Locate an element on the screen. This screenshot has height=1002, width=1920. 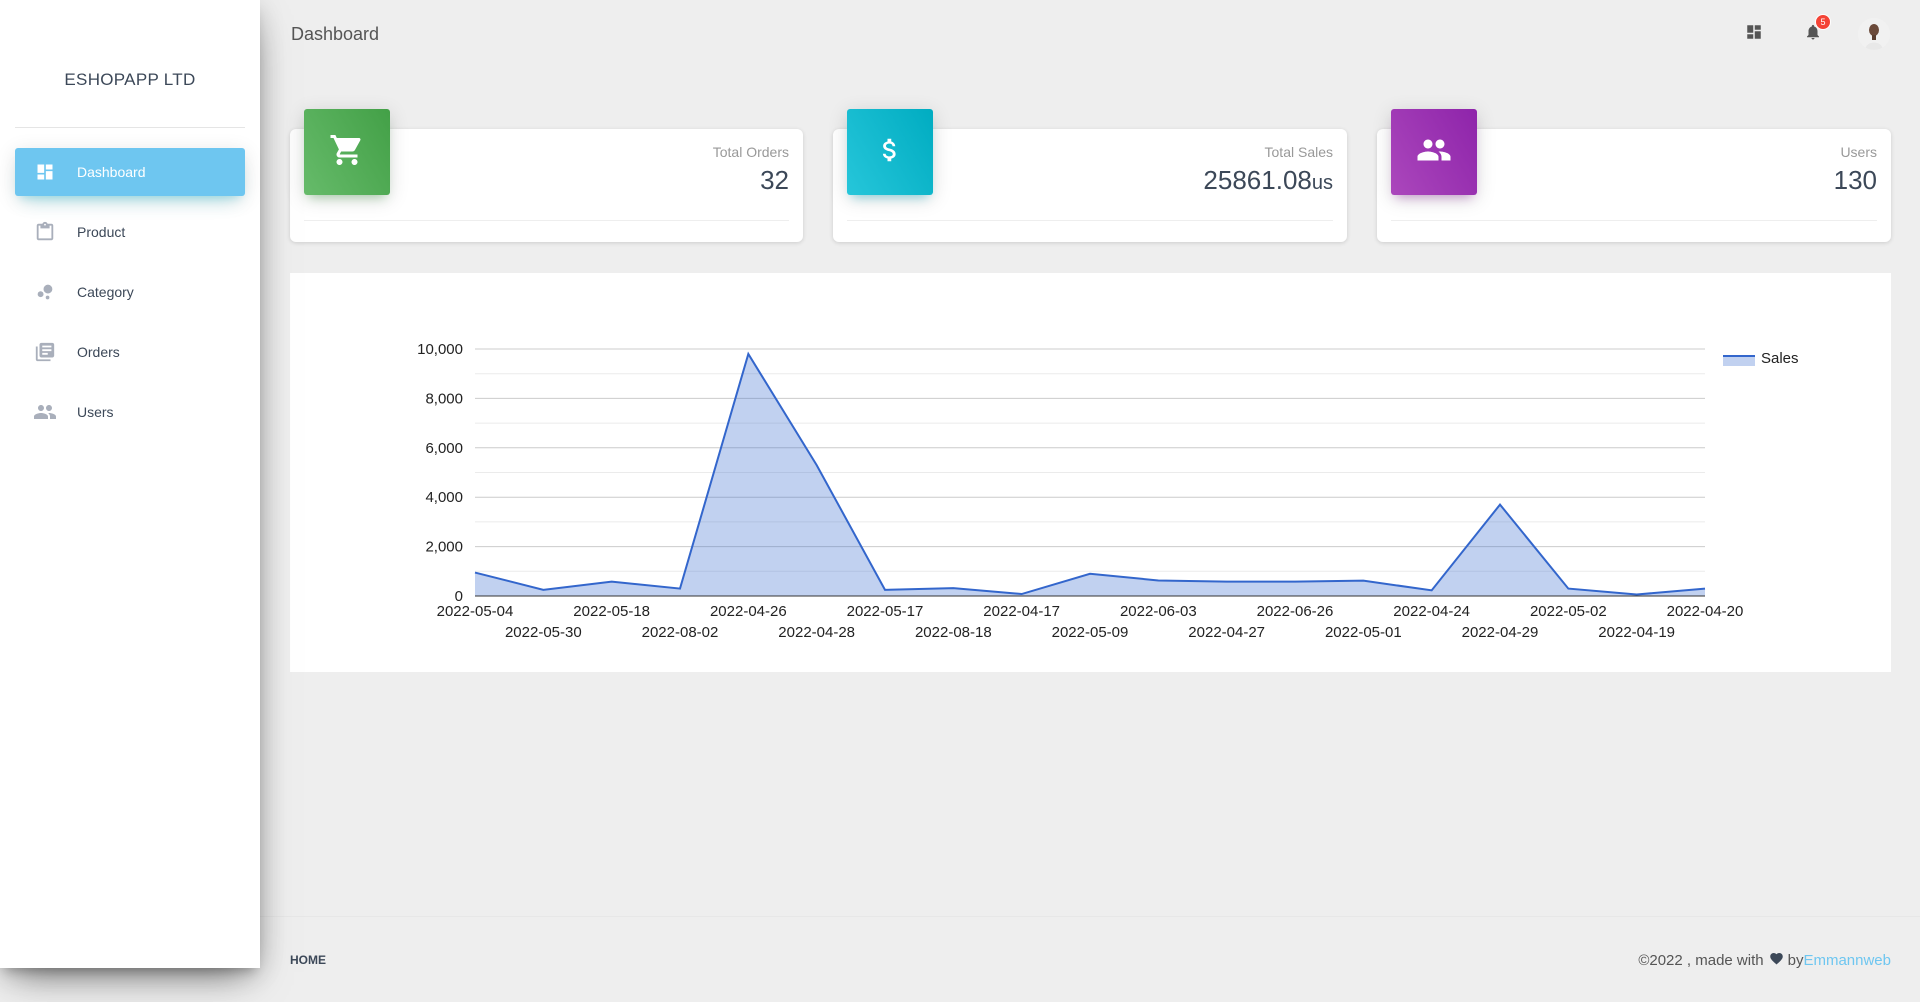
sidebar-item-product: Product is located at coordinates (130, 232).